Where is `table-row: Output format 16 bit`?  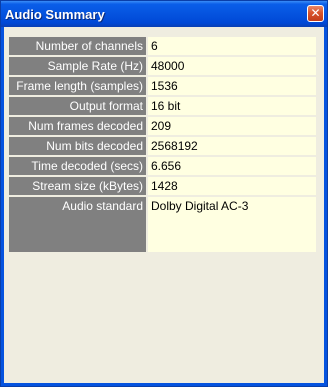
table-row: Output format 16 bit is located at coordinates (162, 106).